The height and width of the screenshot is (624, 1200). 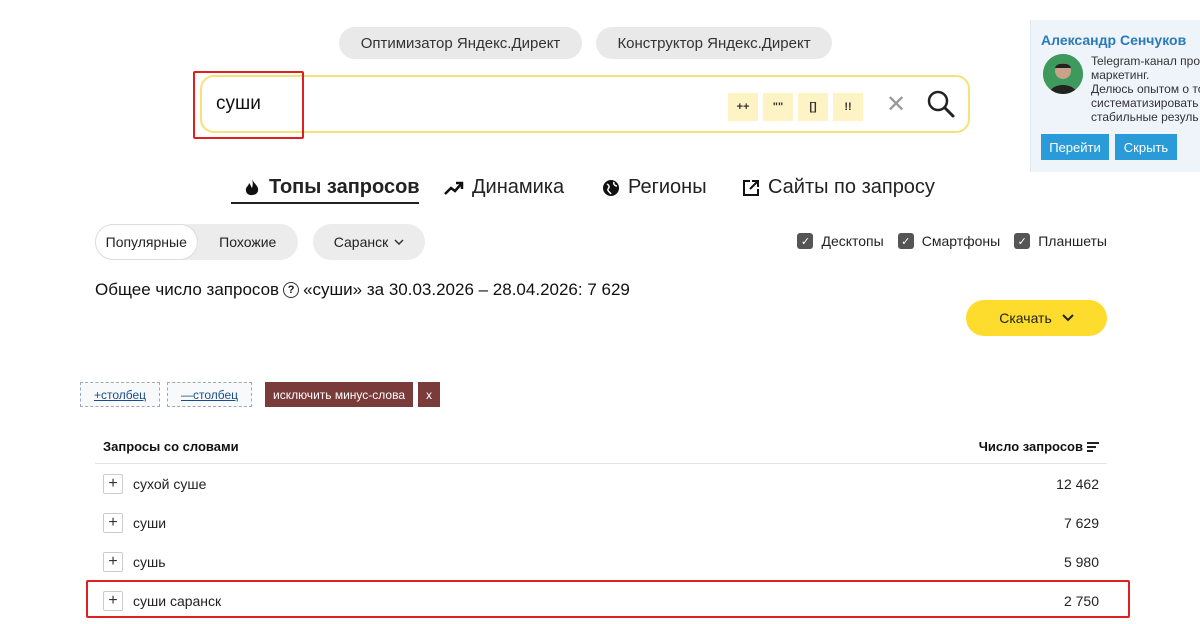 What do you see at coordinates (601, 561) in the screenshot?
I see `table-row: + сушь 5 980` at bounding box center [601, 561].